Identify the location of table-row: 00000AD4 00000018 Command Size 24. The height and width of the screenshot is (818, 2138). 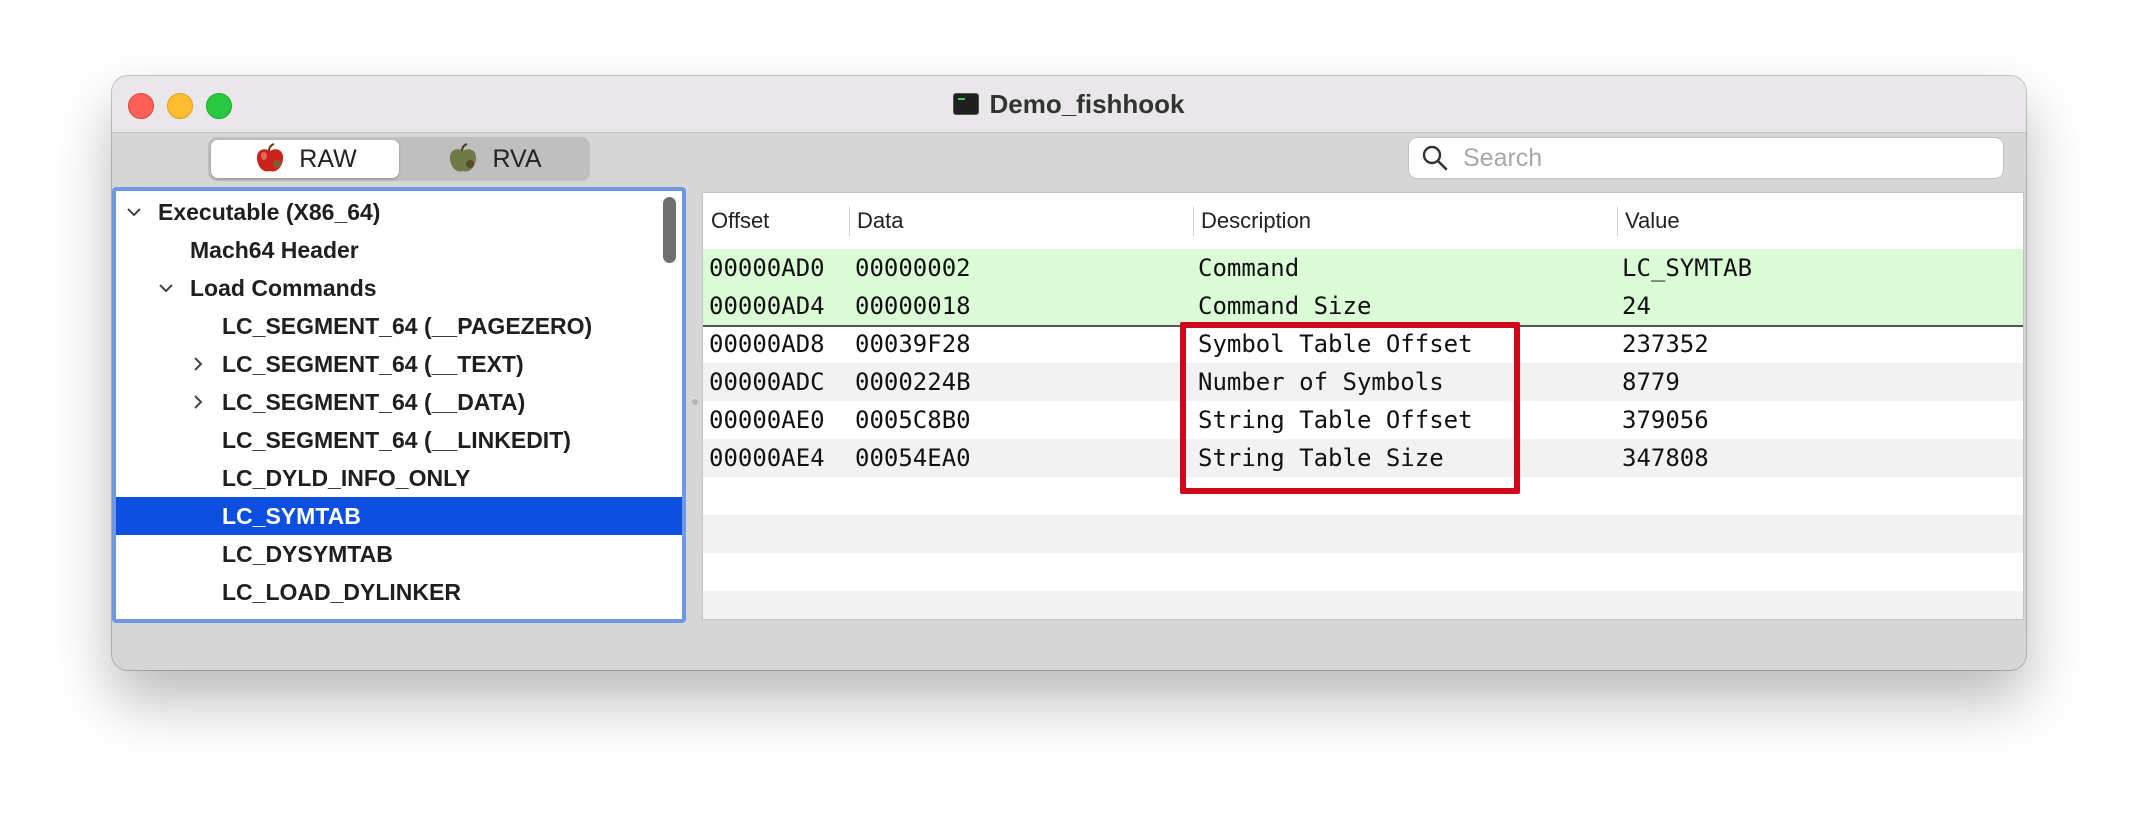
(1363, 306).